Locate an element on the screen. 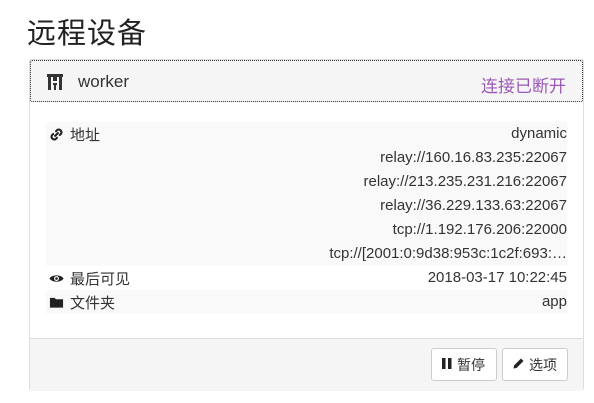 The width and height of the screenshot is (594, 403). folder-icon is located at coordinates (56, 302).